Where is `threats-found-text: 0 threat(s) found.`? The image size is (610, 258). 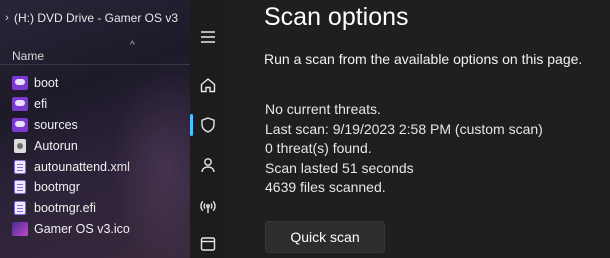
threats-found-text: 0 threat(s) found. is located at coordinates (318, 148).